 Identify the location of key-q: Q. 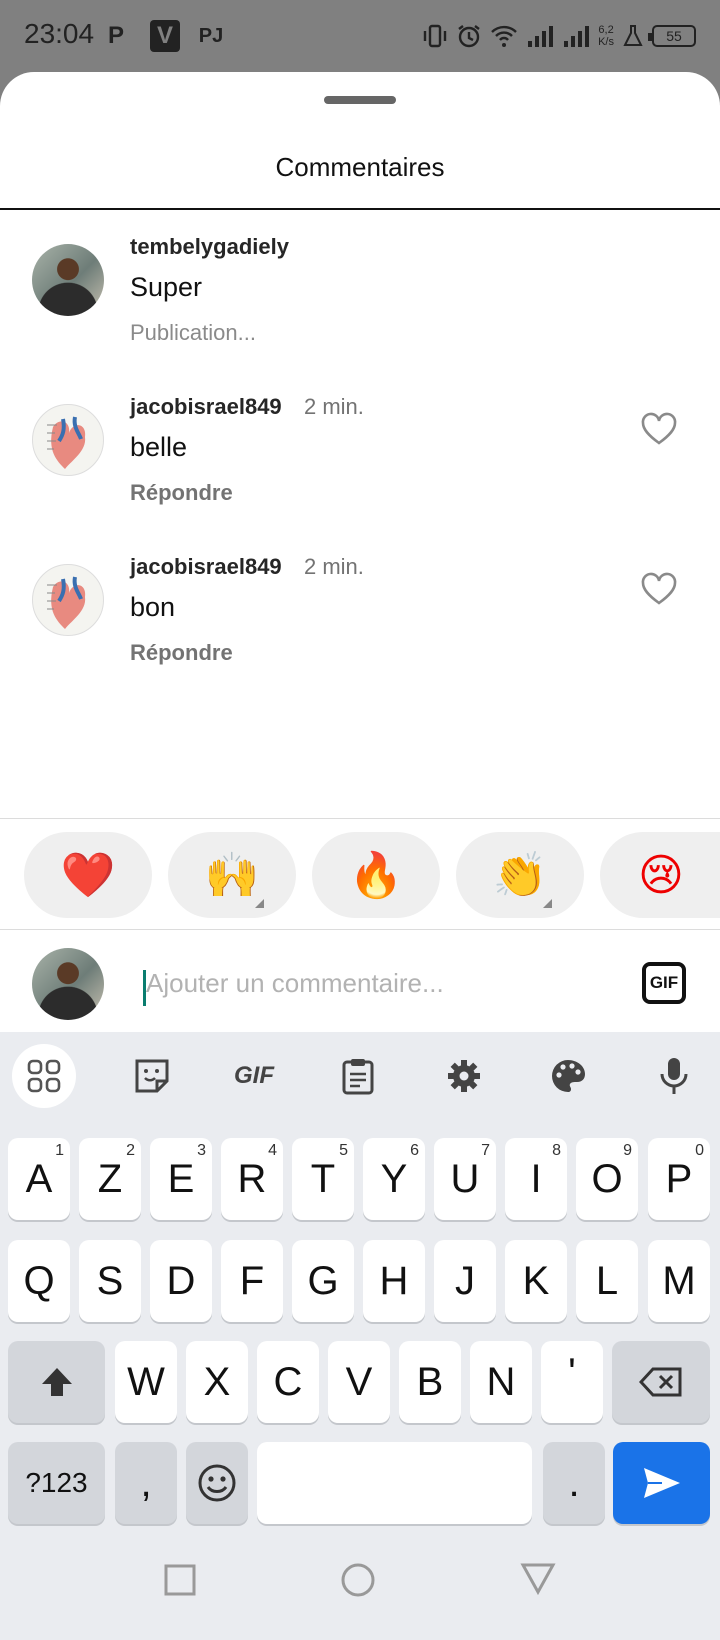
(39, 1281).